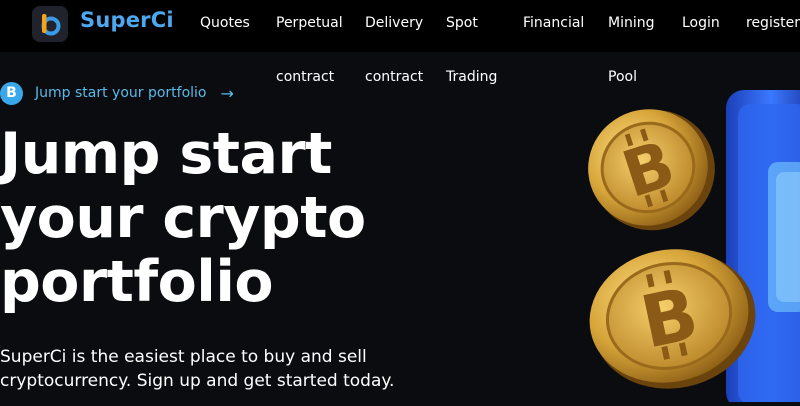 This screenshot has width=800, height=406. I want to click on nav-item-label: Quotes, so click(225, 23).